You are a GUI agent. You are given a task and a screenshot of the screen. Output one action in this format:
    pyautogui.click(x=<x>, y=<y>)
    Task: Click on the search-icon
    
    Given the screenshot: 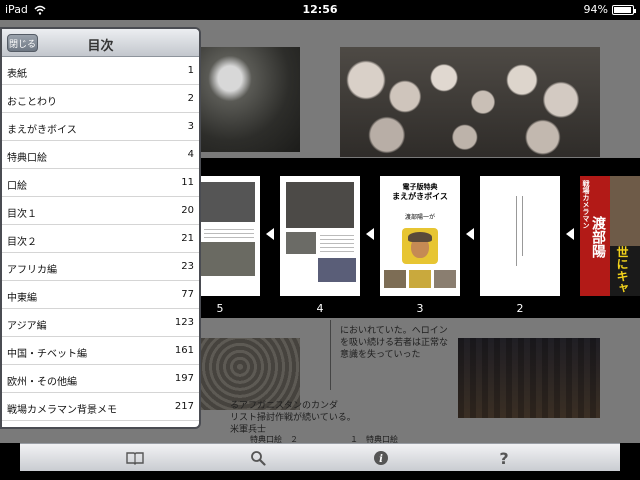 What is the action you would take?
    pyautogui.click(x=258, y=458)
    